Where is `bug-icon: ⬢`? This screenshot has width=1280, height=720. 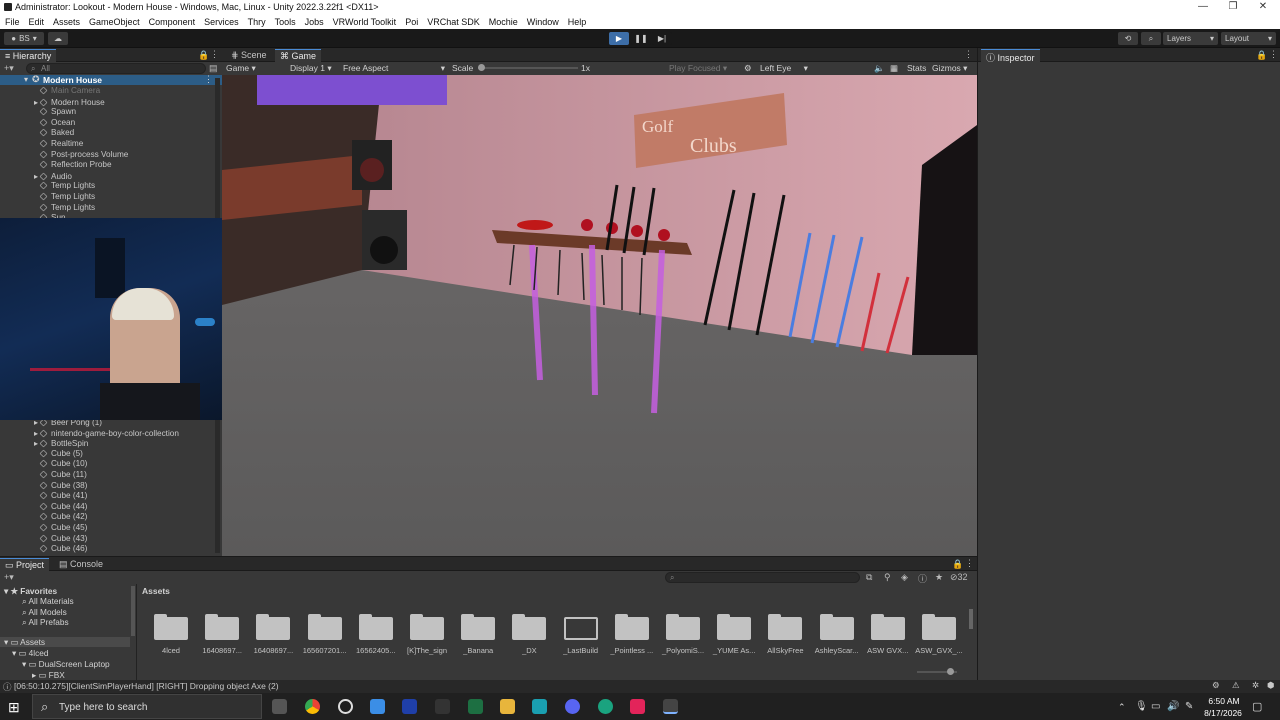
bug-icon: ⬢ is located at coordinates (1270, 685).